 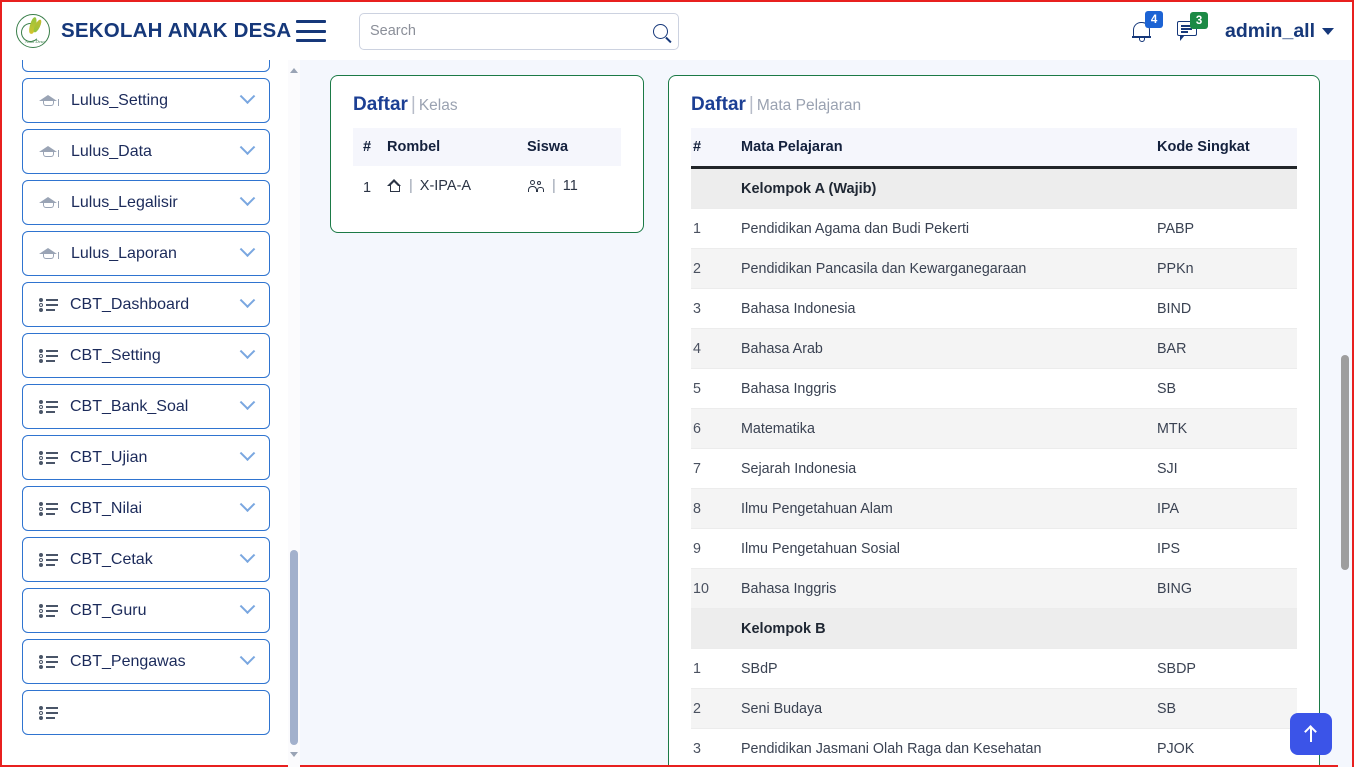 I want to click on page-title: SEKOLAH ANAK DESA, so click(x=176, y=30).